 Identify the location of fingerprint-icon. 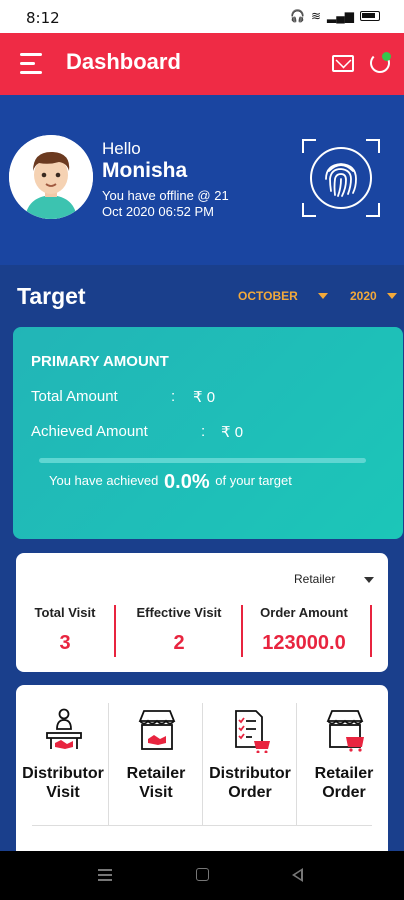
(341, 178).